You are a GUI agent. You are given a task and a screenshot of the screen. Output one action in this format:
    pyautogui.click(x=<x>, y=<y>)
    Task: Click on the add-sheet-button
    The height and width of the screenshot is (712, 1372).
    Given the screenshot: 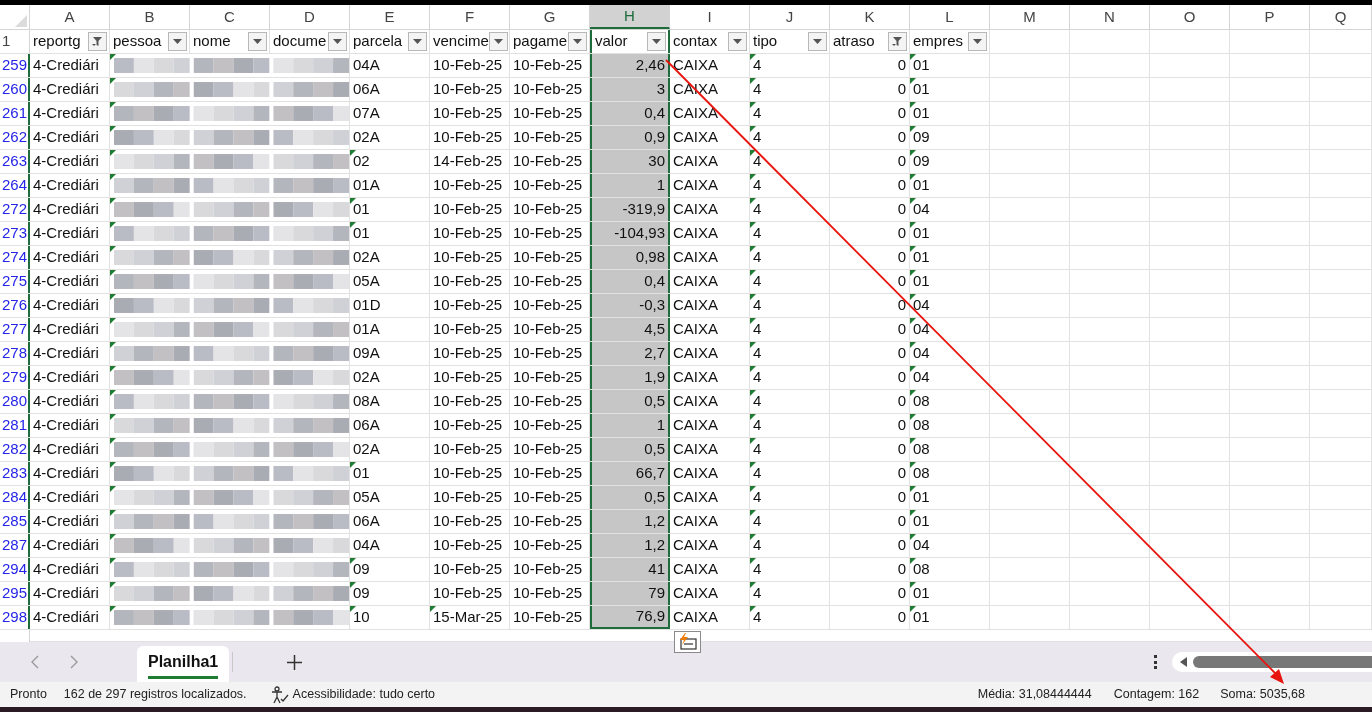 What is the action you would take?
    pyautogui.click(x=294, y=662)
    